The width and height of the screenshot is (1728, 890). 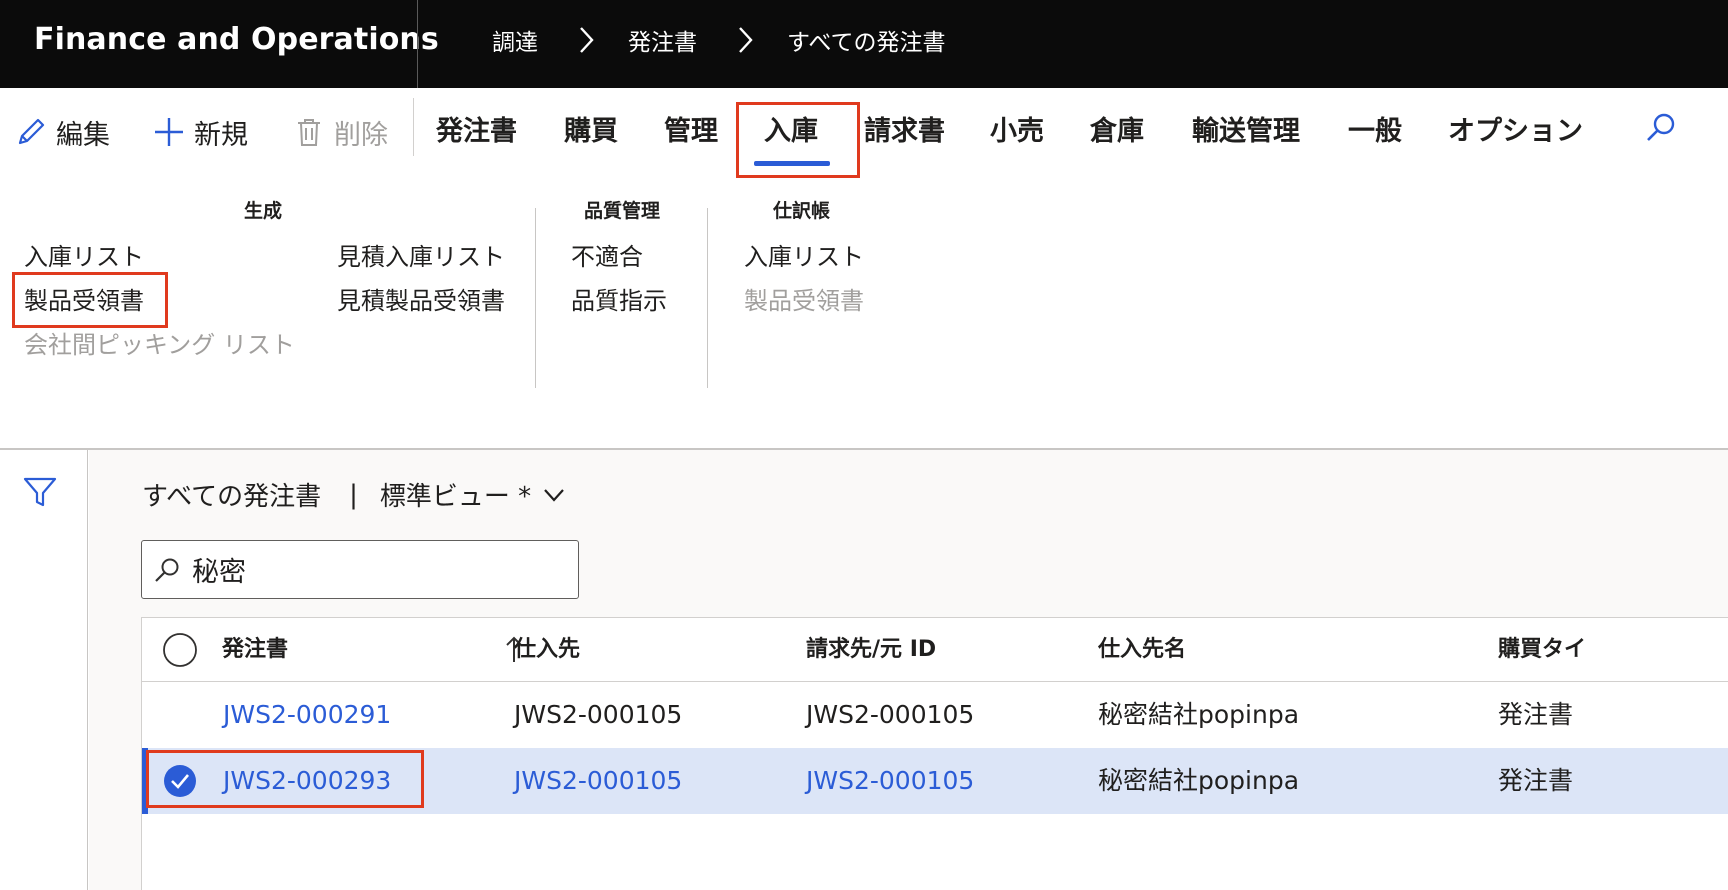 I want to click on tab-general: 一般, so click(x=1375, y=132).